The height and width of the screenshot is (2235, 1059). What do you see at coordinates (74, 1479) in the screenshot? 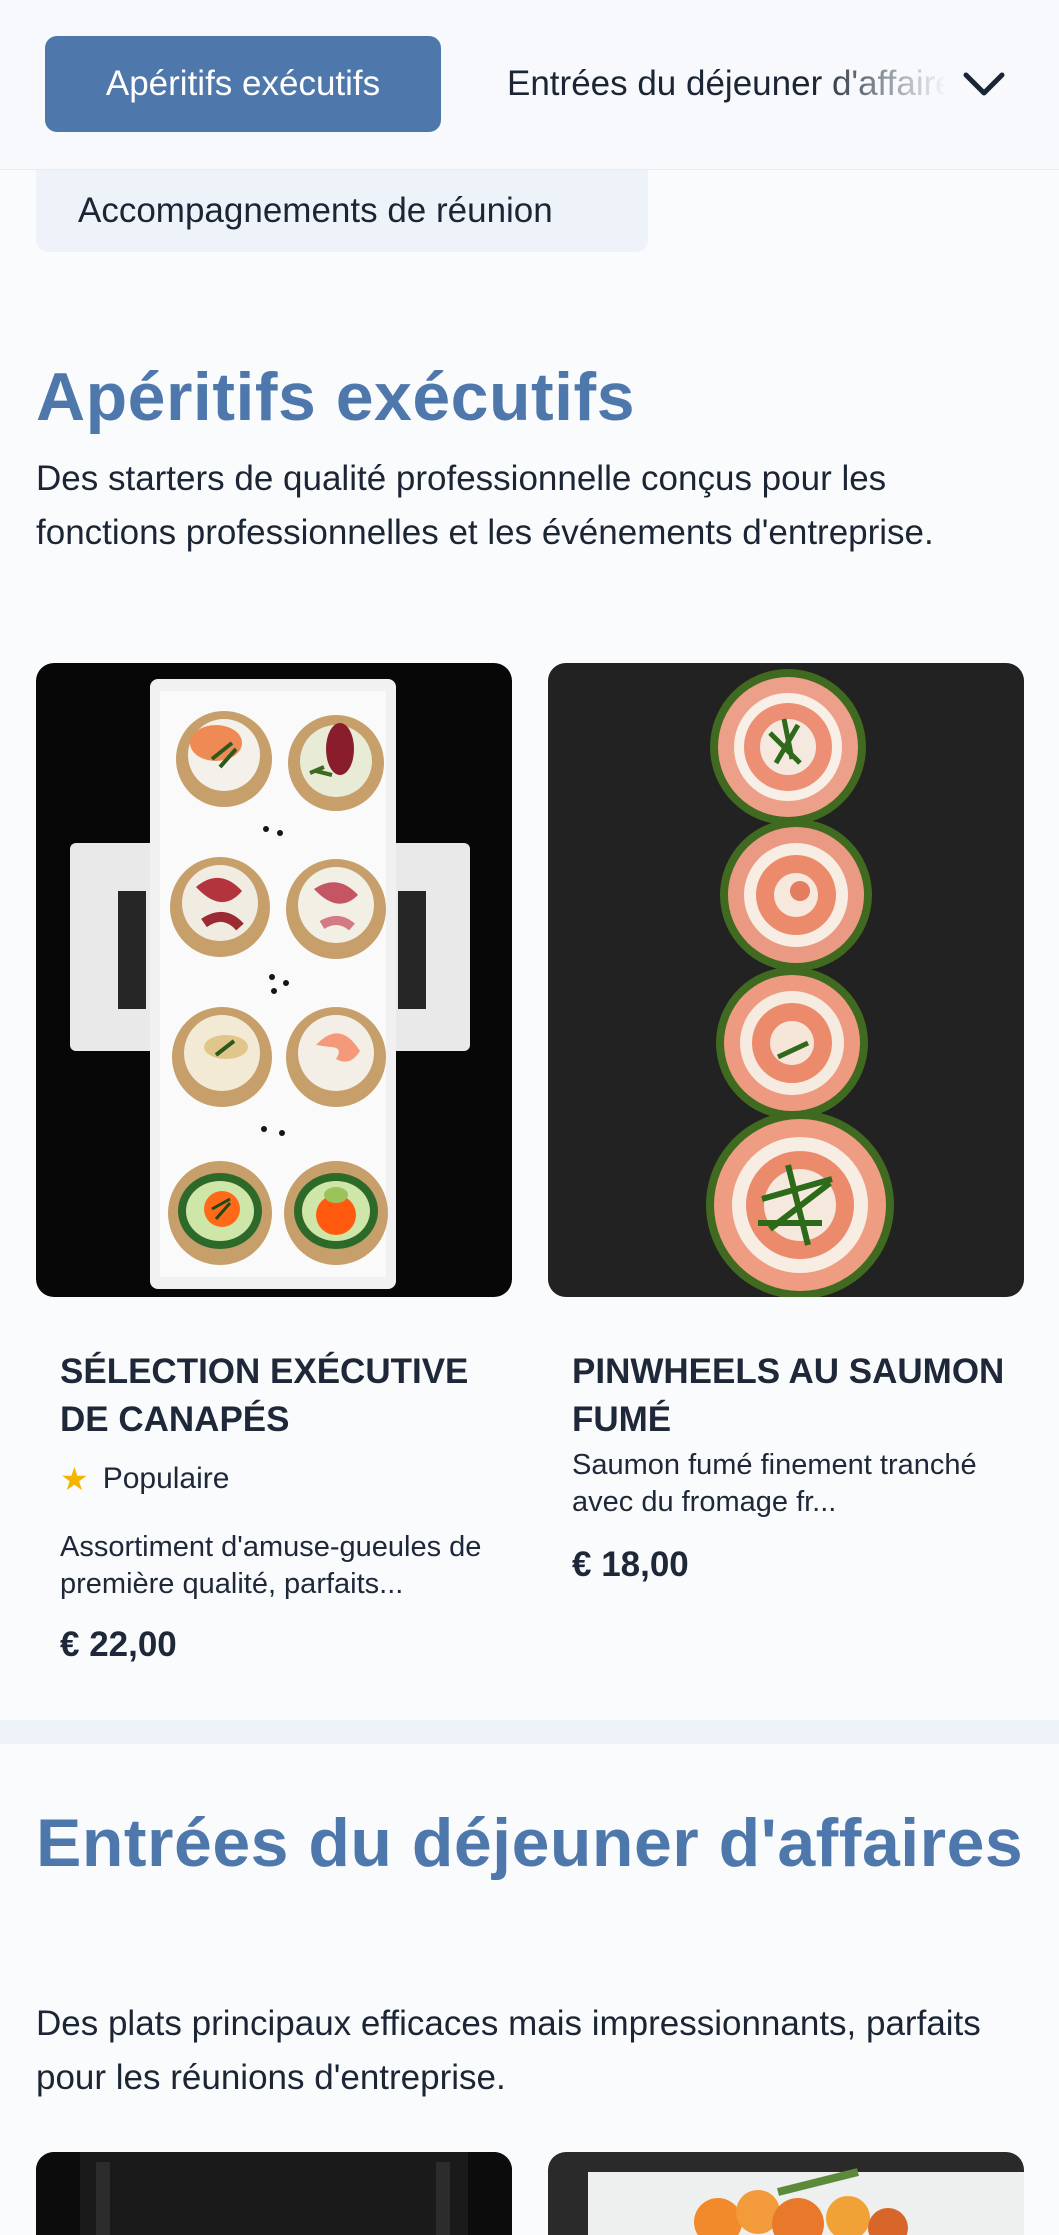
I see `star-icon: ★` at bounding box center [74, 1479].